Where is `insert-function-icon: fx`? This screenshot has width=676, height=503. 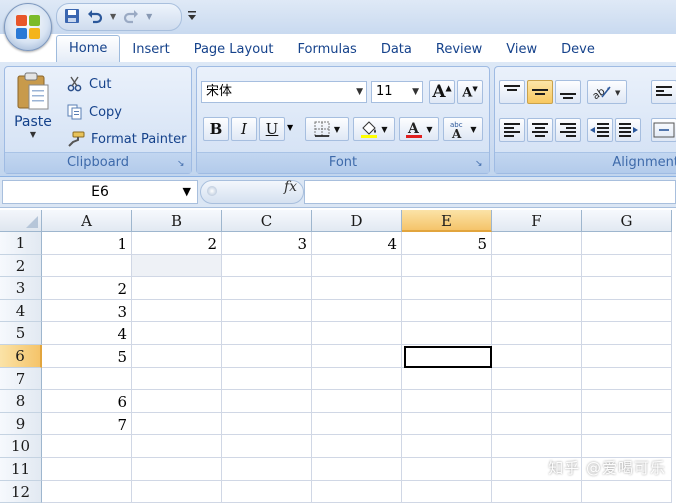 insert-function-icon: fx is located at coordinates (290, 187).